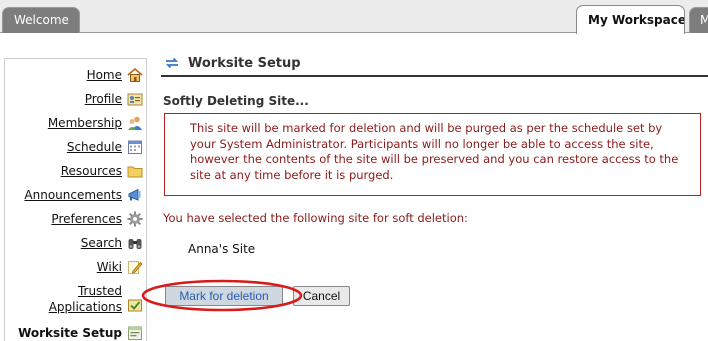 The width and height of the screenshot is (708, 341). Describe the element at coordinates (354, 17) in the screenshot. I see `tab-bar: Welcome My Workspace M` at that location.